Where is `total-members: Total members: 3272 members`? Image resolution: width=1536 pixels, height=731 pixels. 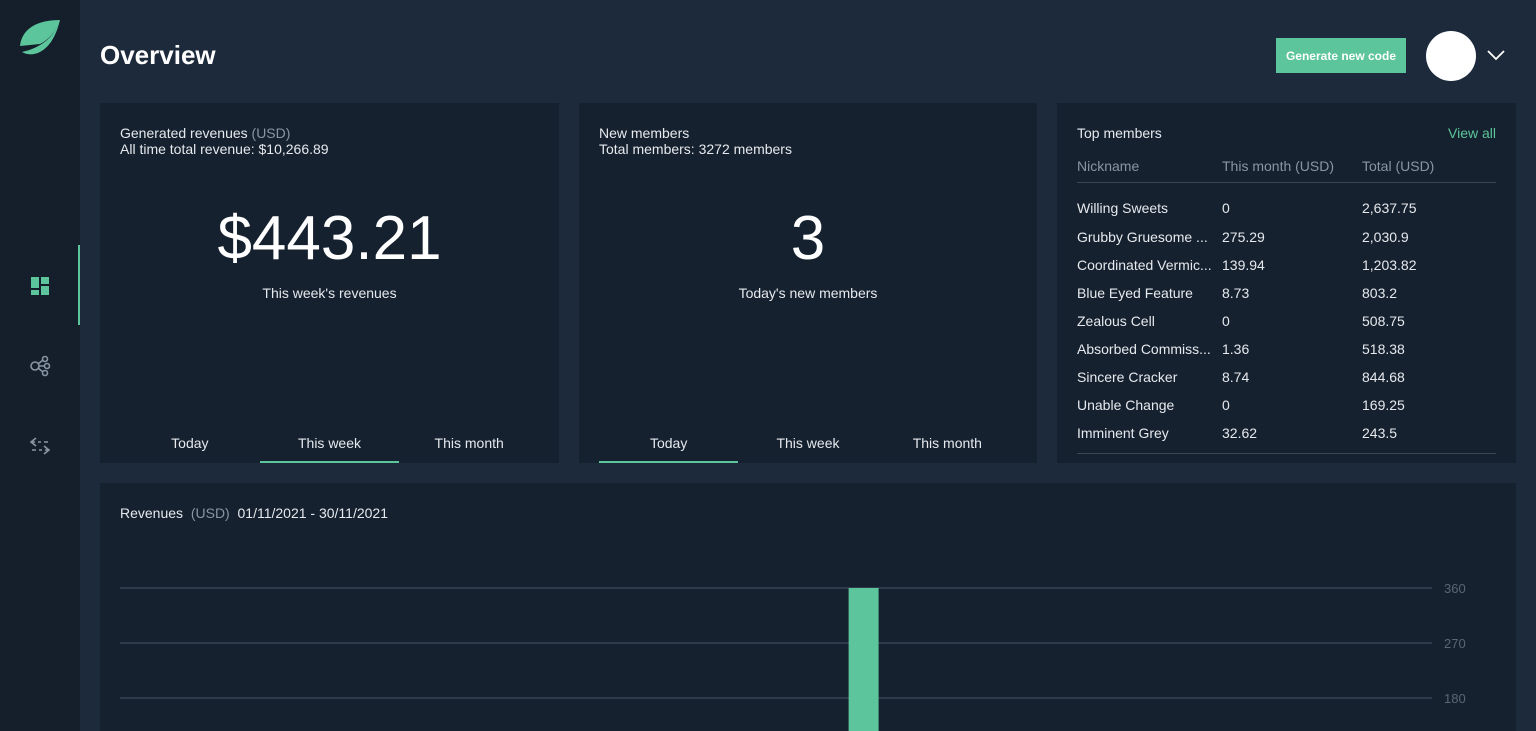
total-members: Total members: 3272 members is located at coordinates (695, 149).